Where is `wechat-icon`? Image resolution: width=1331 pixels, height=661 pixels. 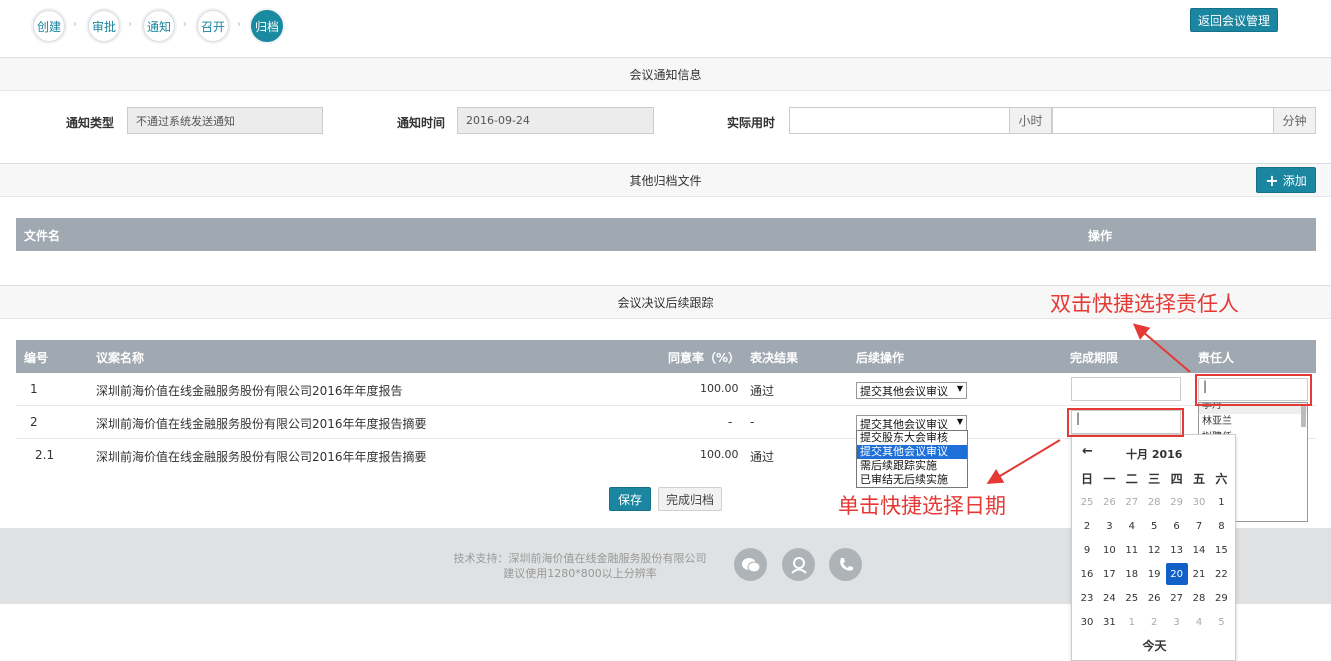
wechat-icon is located at coordinates (750, 564).